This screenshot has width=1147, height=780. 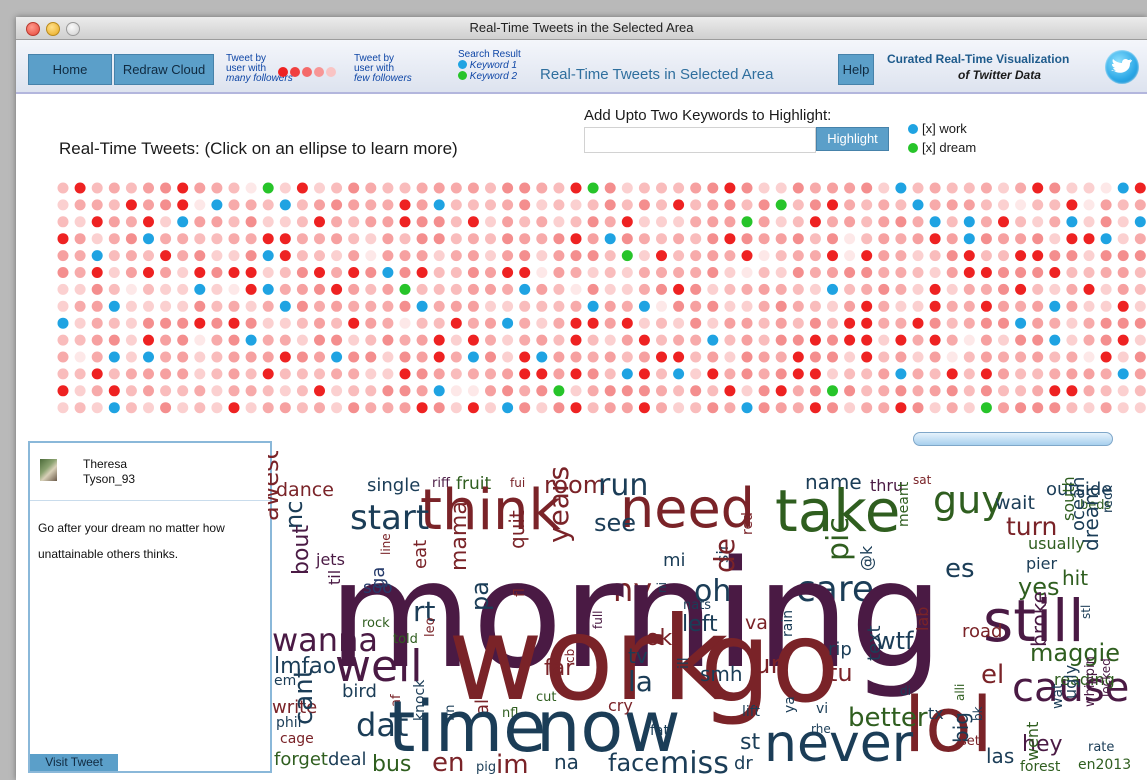 I want to click on cloud-word: pier, so click(x=1041, y=563).